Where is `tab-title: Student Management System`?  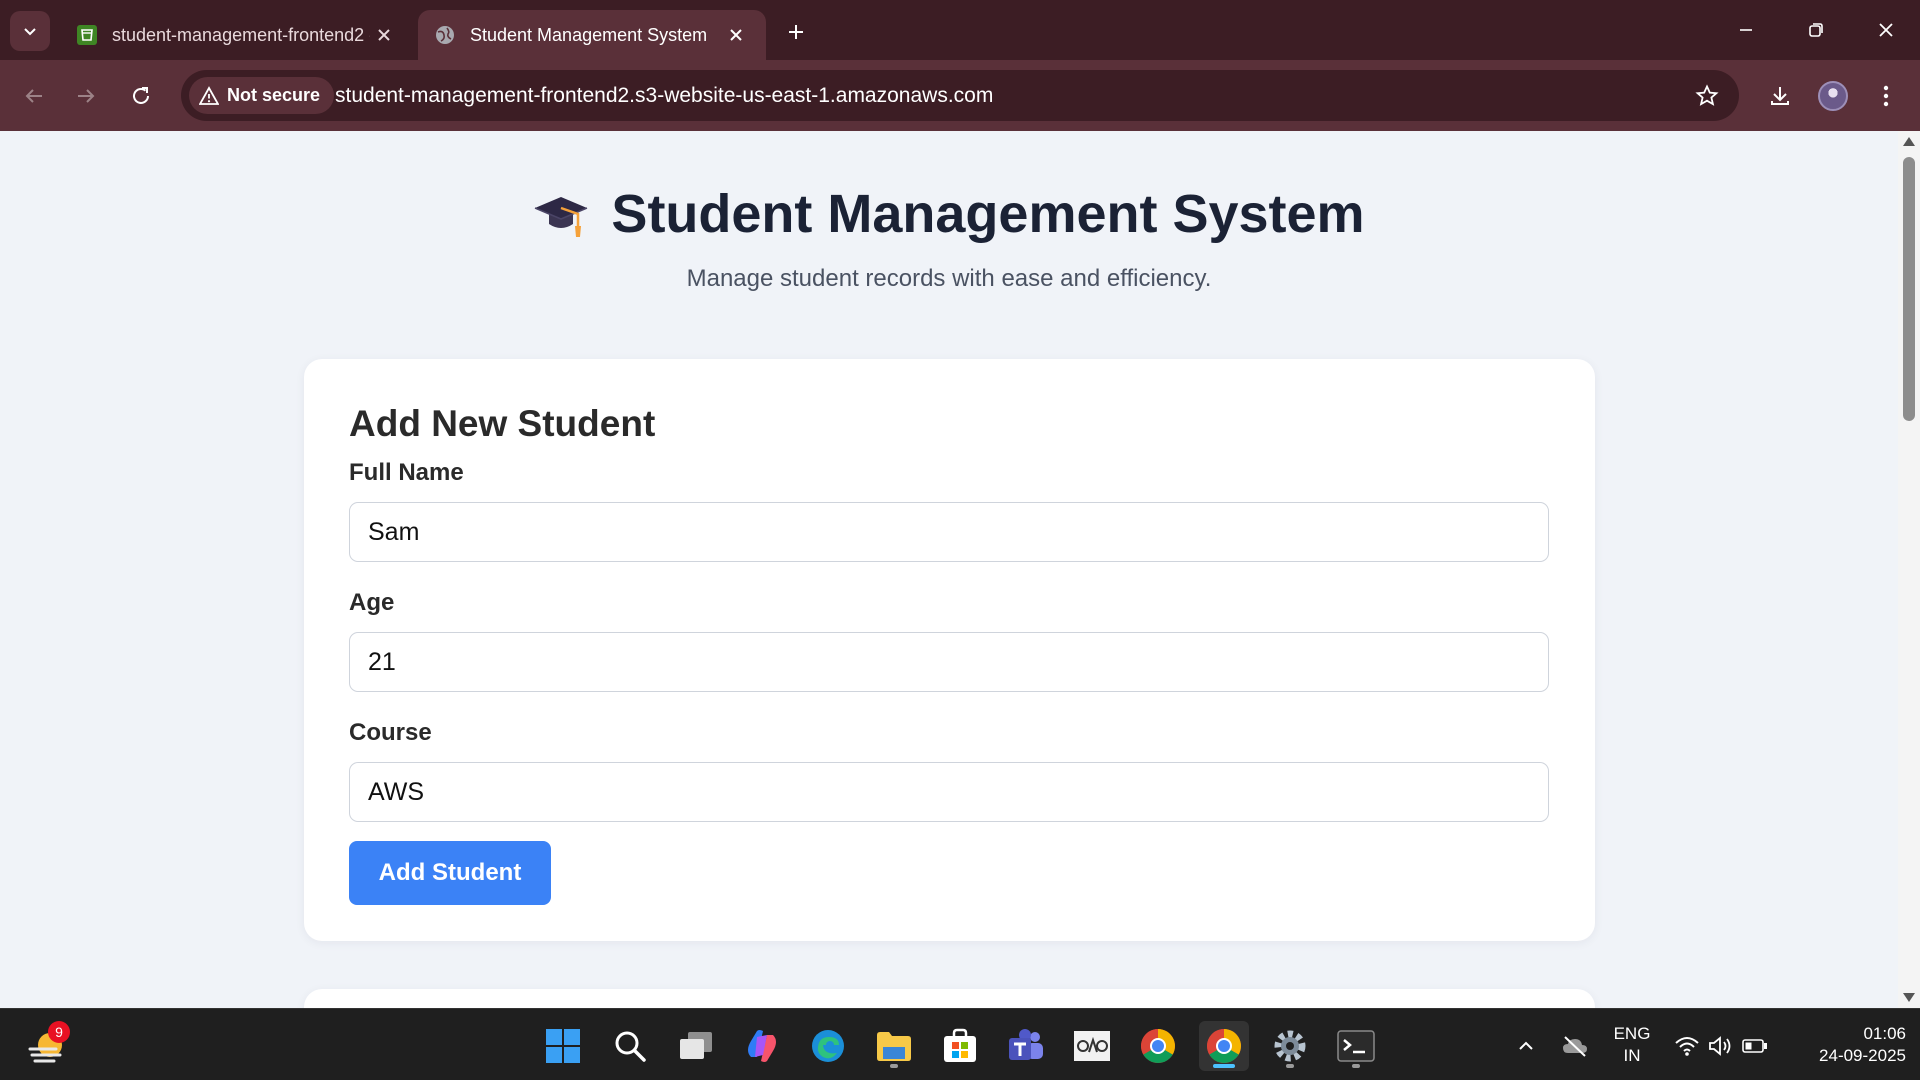 tab-title: Student Management System is located at coordinates (589, 34).